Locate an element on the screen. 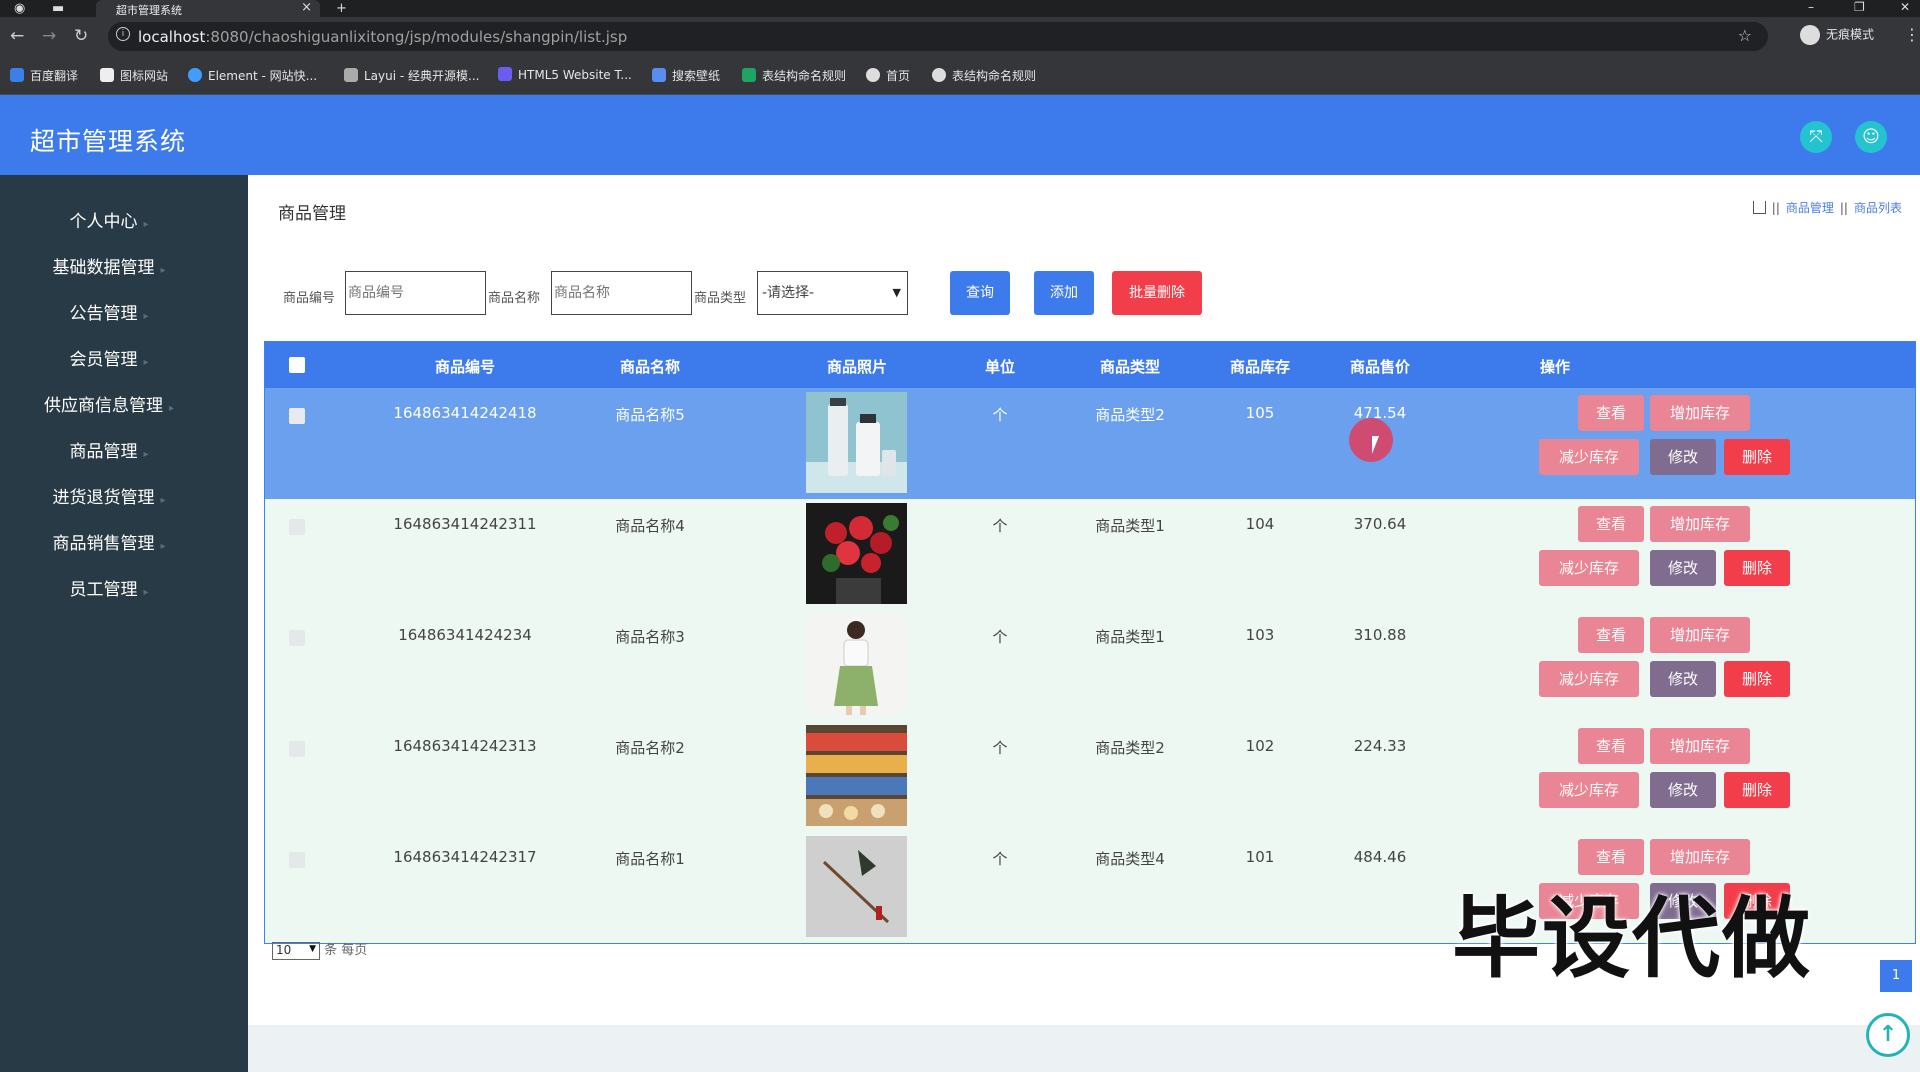 The image size is (1920, 1072). bookmark-item: 图标网站 is located at coordinates (134, 75).